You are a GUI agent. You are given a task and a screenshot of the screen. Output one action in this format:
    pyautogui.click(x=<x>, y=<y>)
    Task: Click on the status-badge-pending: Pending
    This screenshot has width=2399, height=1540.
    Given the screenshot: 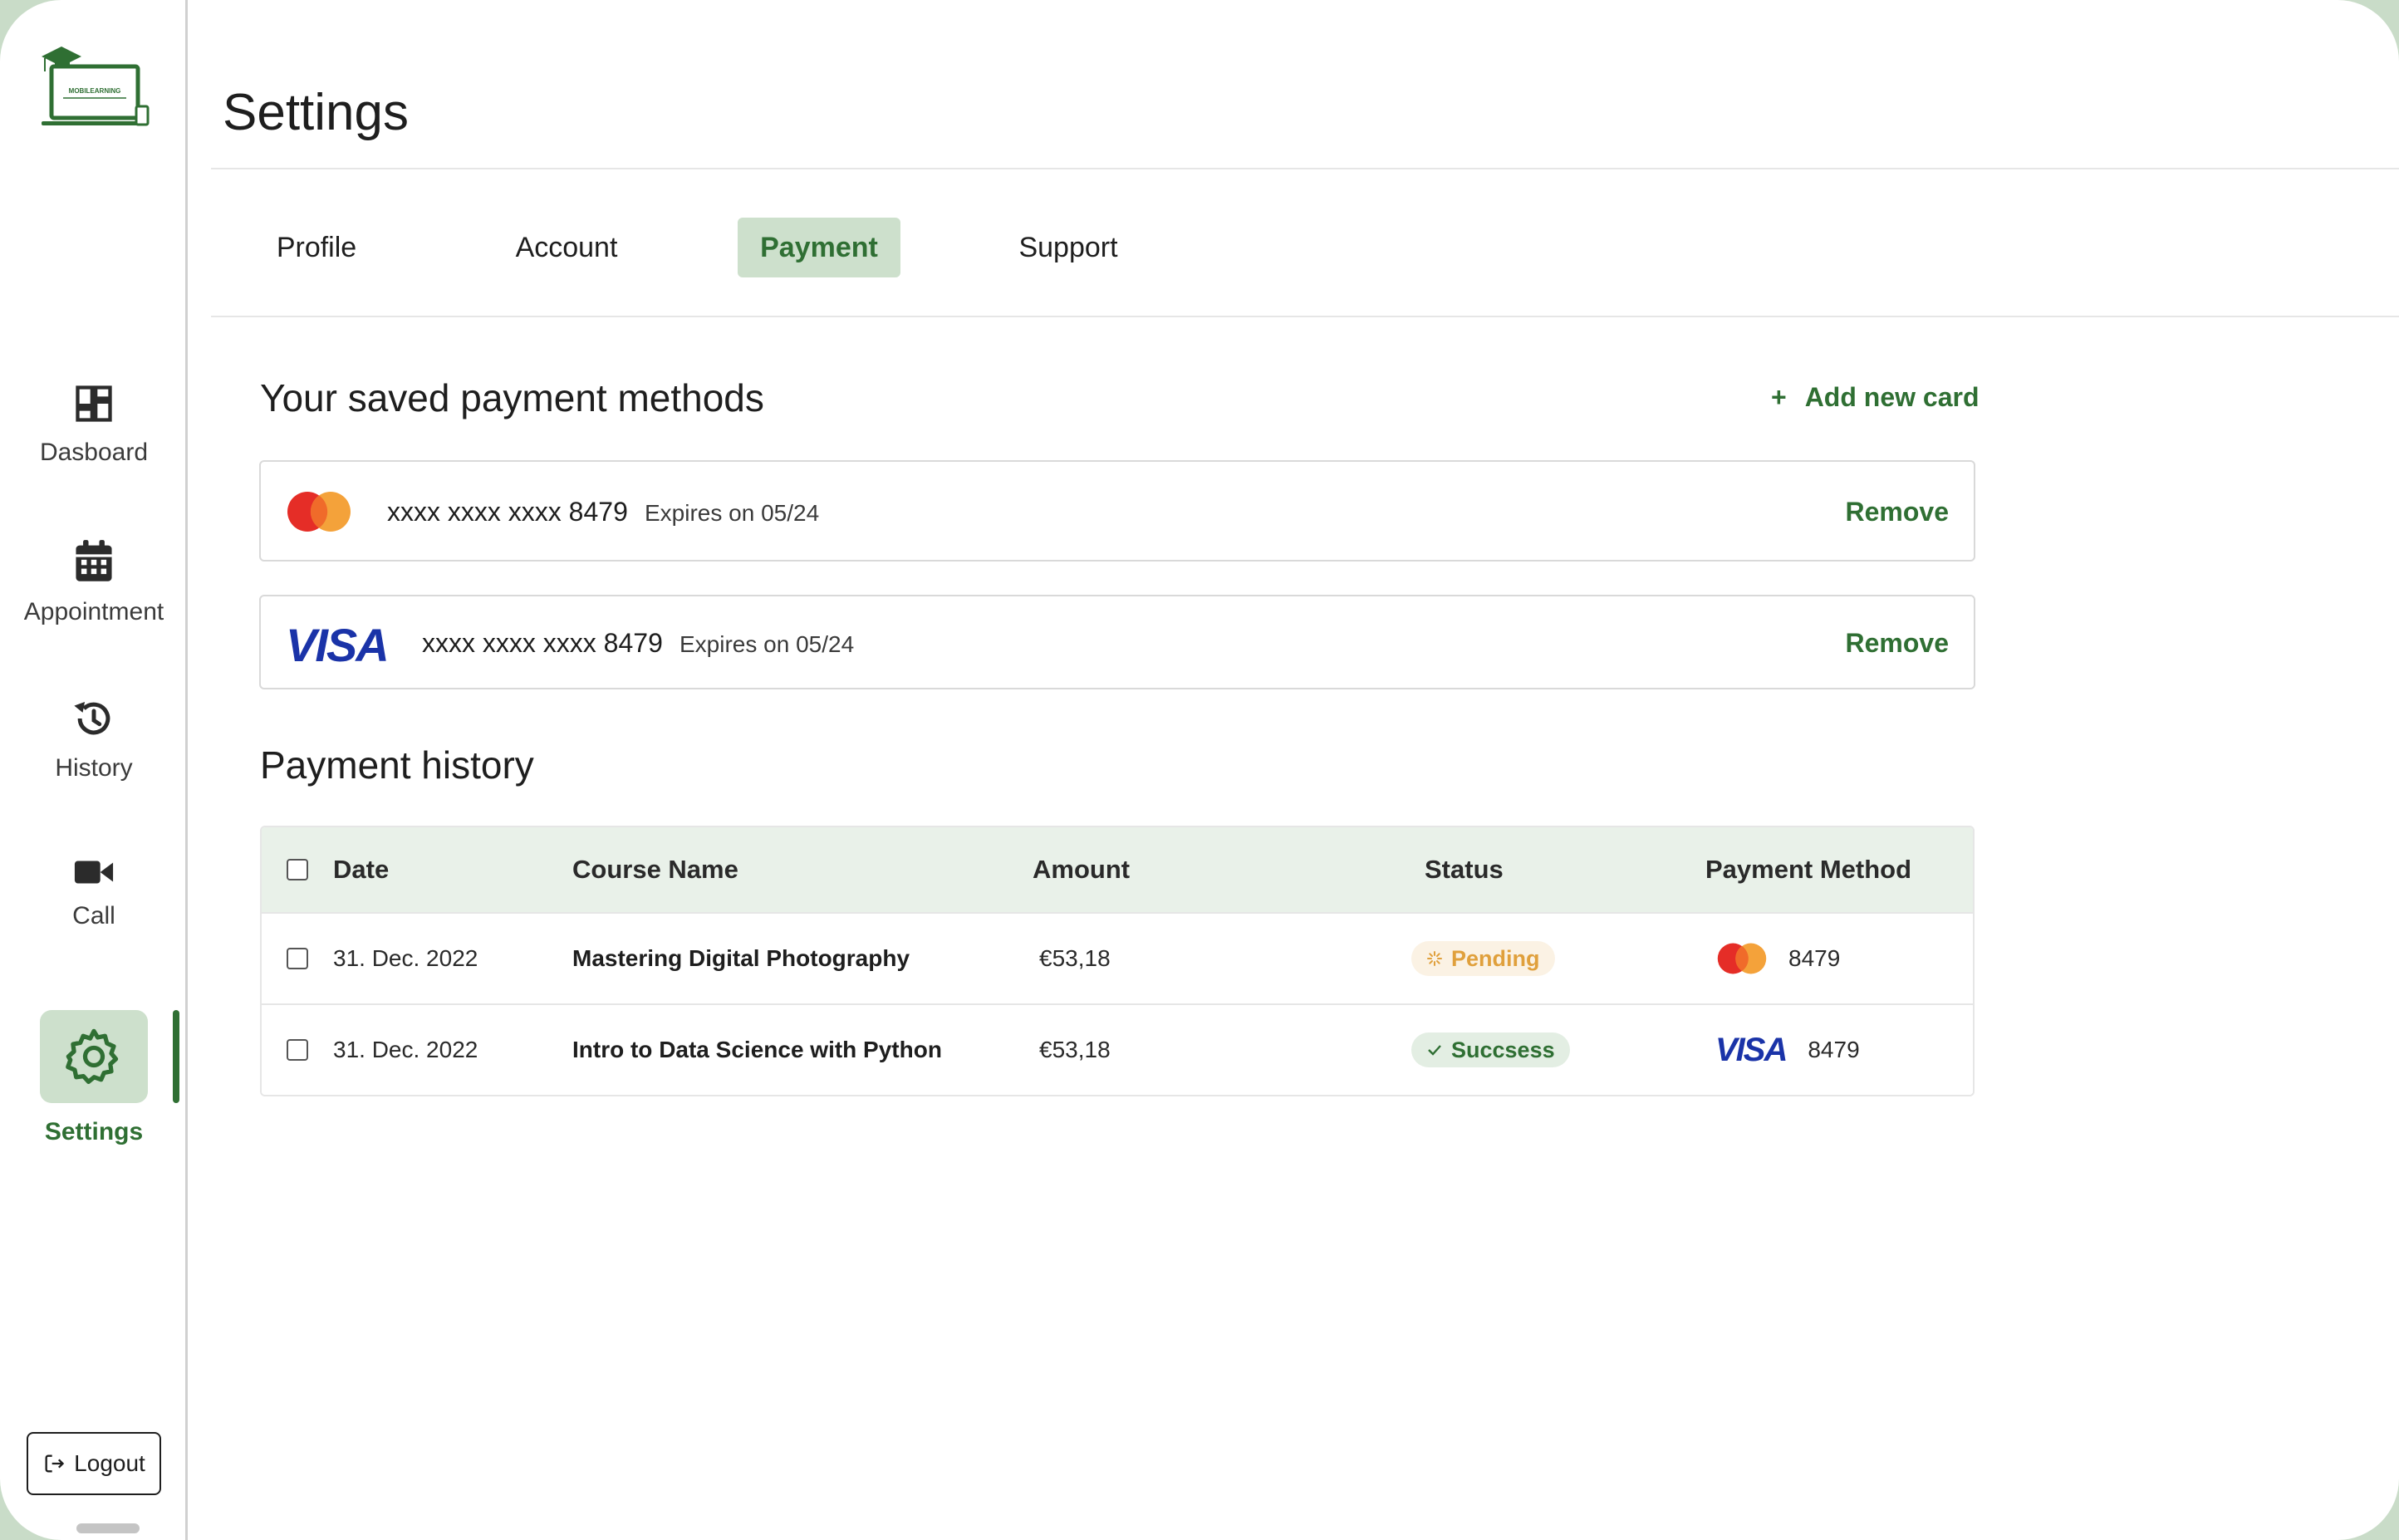 What is the action you would take?
    pyautogui.click(x=1483, y=958)
    